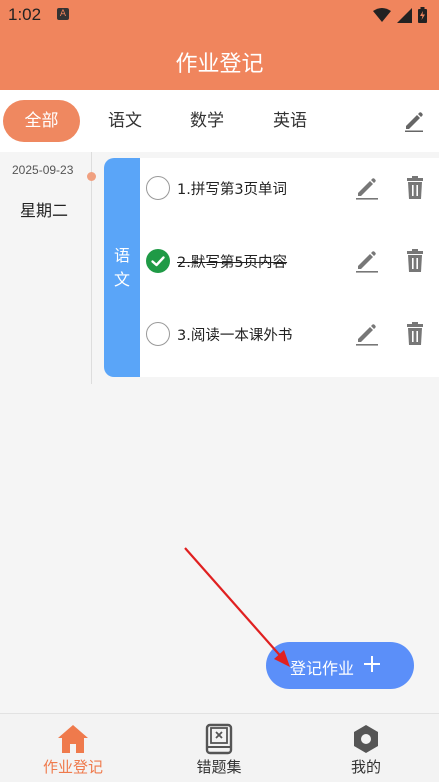  Describe the element at coordinates (232, 190) in the screenshot. I see `task-text: 1.拼写第3页单词` at that location.